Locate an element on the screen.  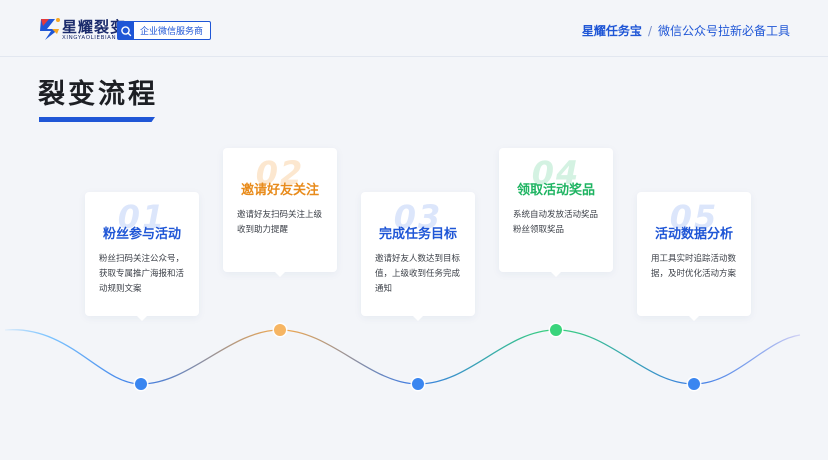
step-title: 邀请好友关注 is located at coordinates (279, 190).